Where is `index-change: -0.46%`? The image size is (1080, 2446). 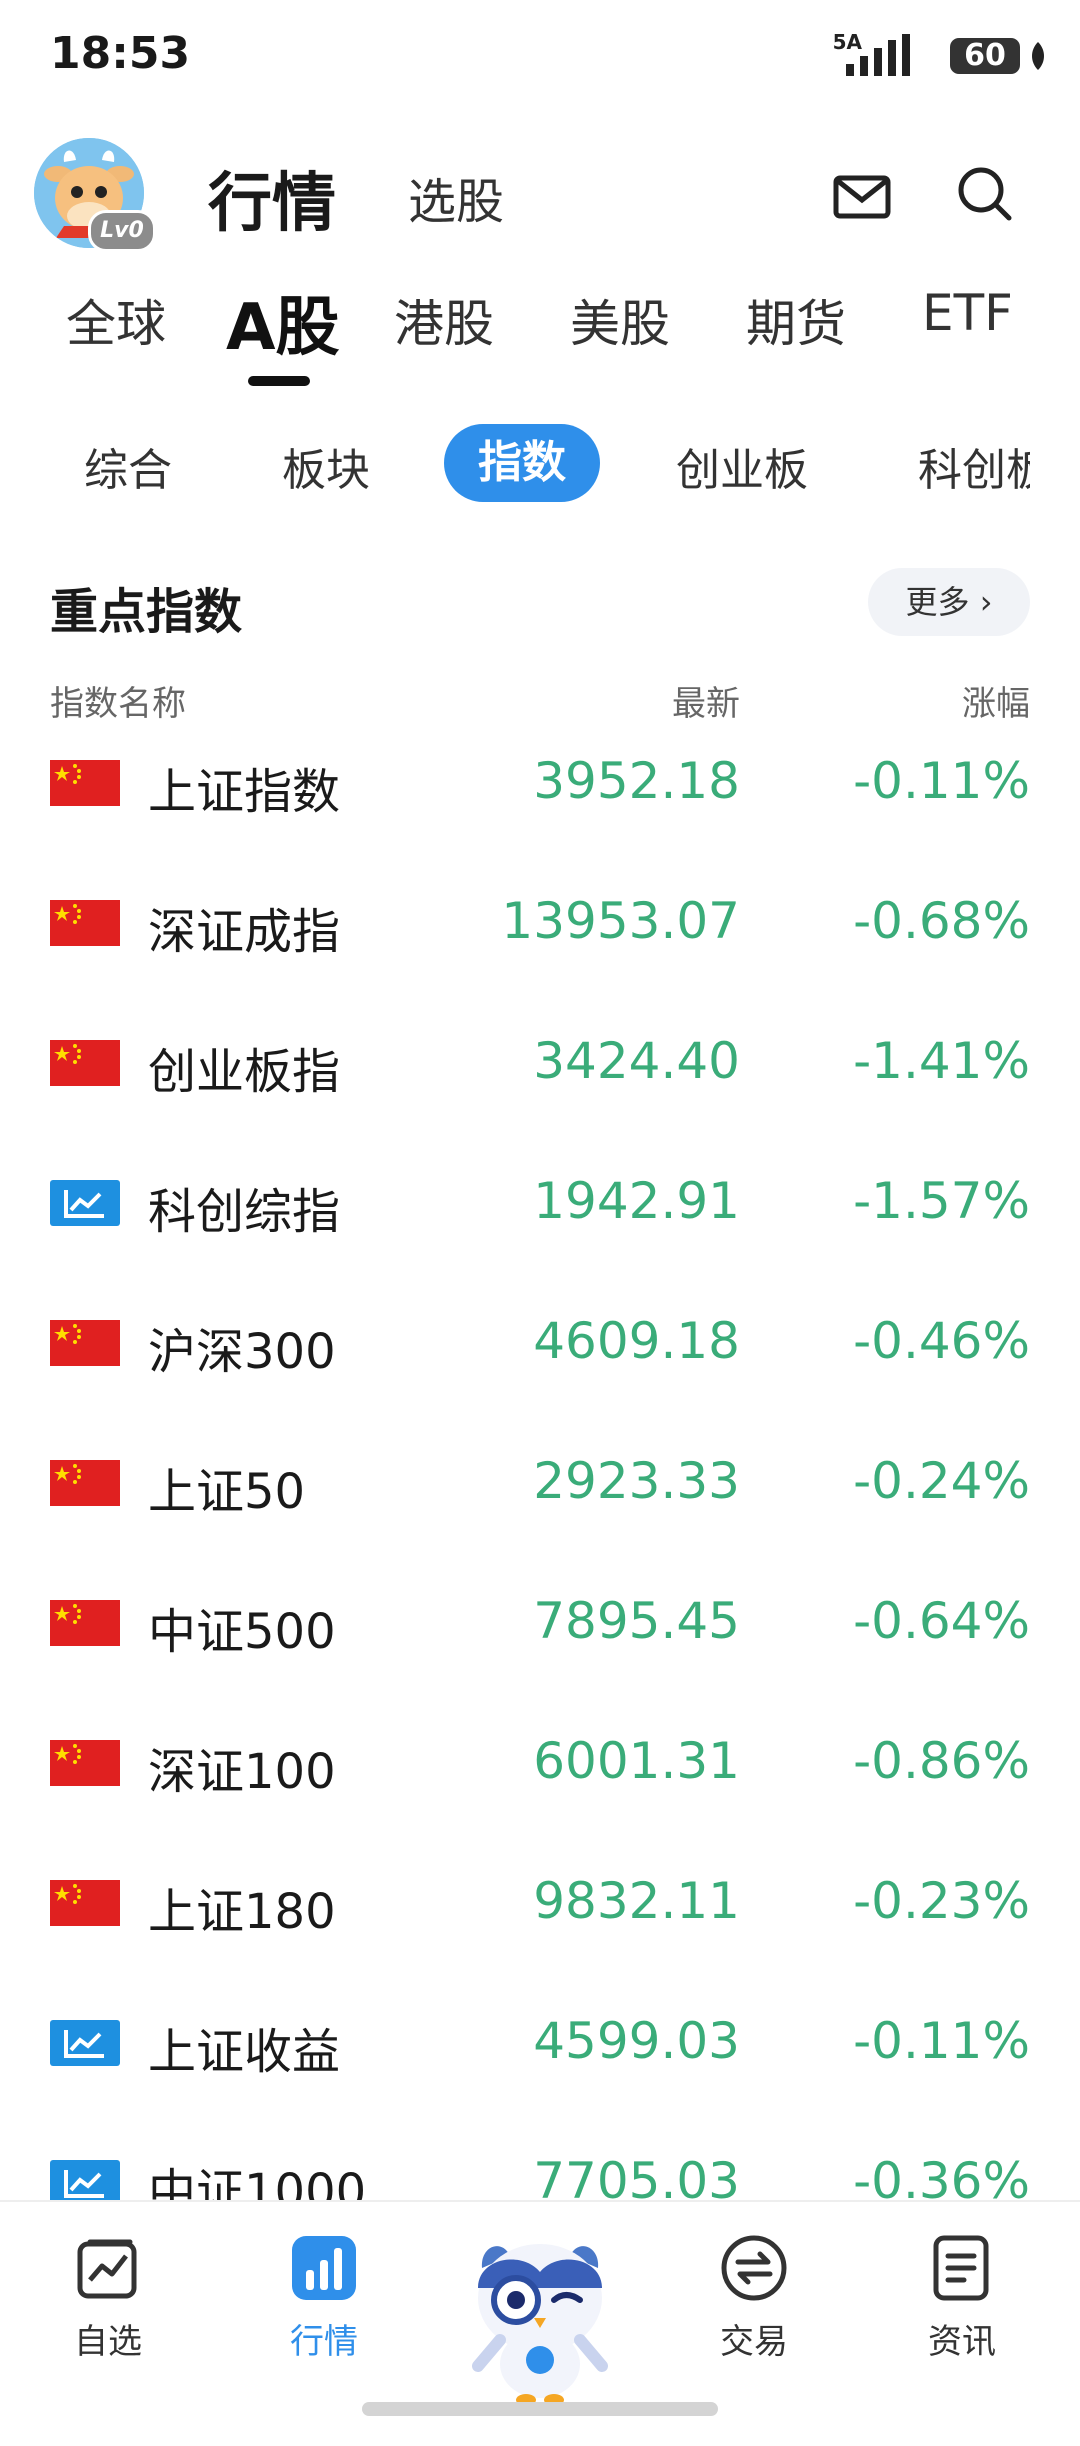 index-change: -0.46% is located at coordinates (941, 1341).